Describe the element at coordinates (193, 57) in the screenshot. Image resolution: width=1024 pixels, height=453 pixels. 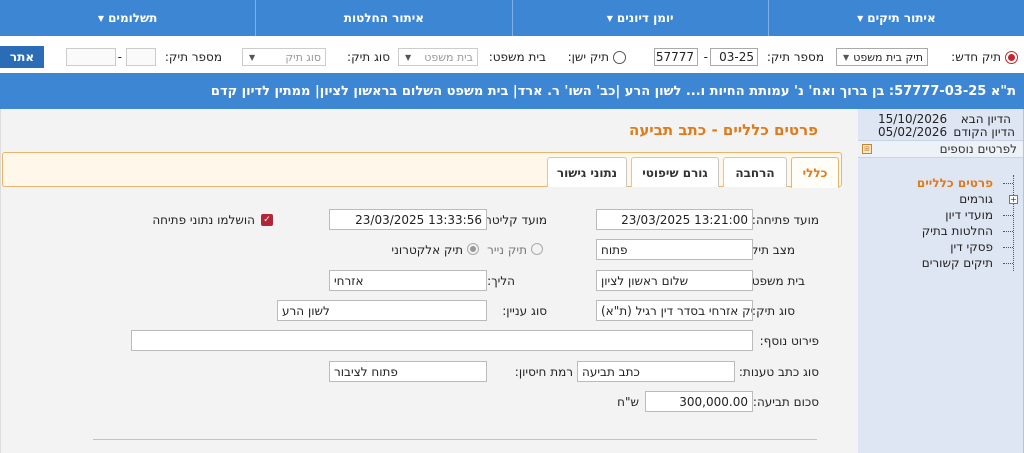
I see `case-number2-label: מספר תיק:` at that location.